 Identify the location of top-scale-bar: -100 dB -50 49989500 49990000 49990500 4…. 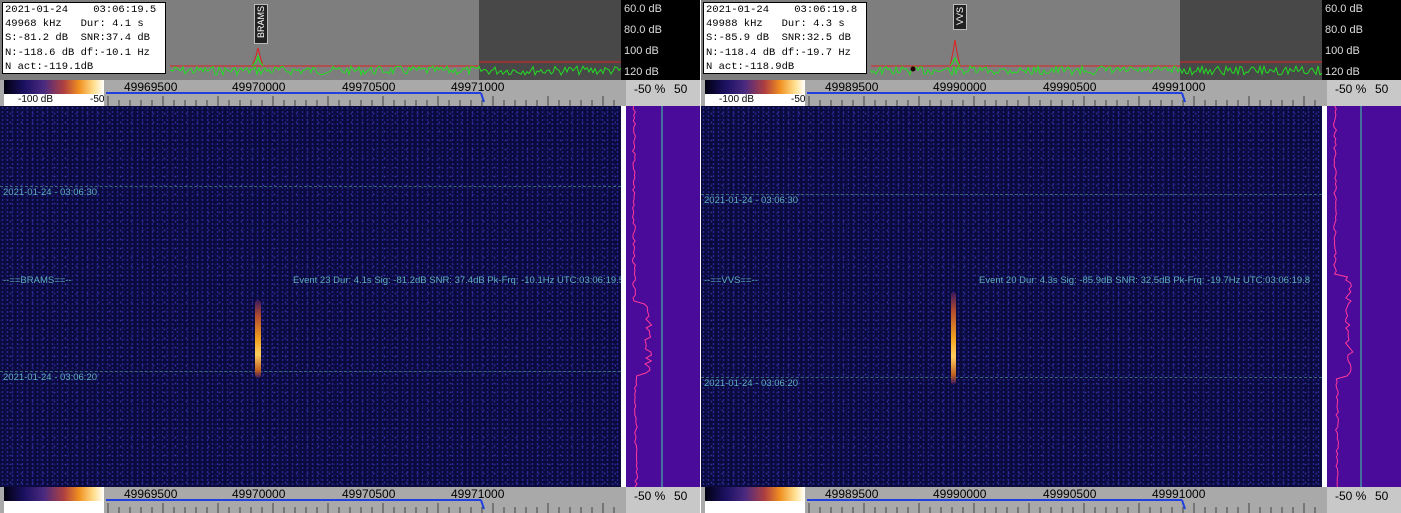
(1051, 93).